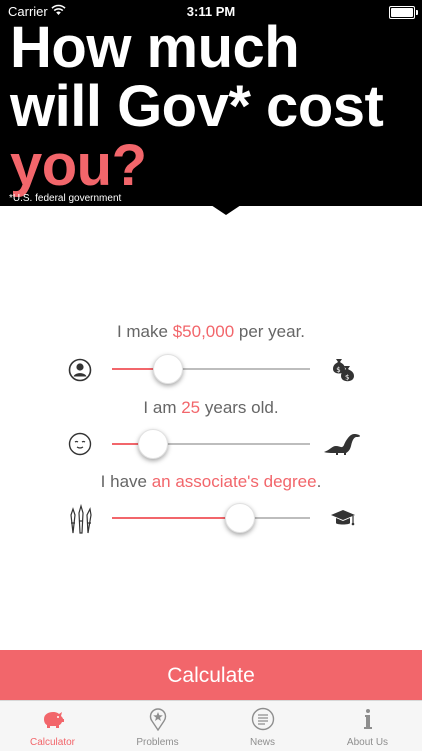 This screenshot has width=422, height=751. I want to click on education-suffix: ., so click(319, 481).